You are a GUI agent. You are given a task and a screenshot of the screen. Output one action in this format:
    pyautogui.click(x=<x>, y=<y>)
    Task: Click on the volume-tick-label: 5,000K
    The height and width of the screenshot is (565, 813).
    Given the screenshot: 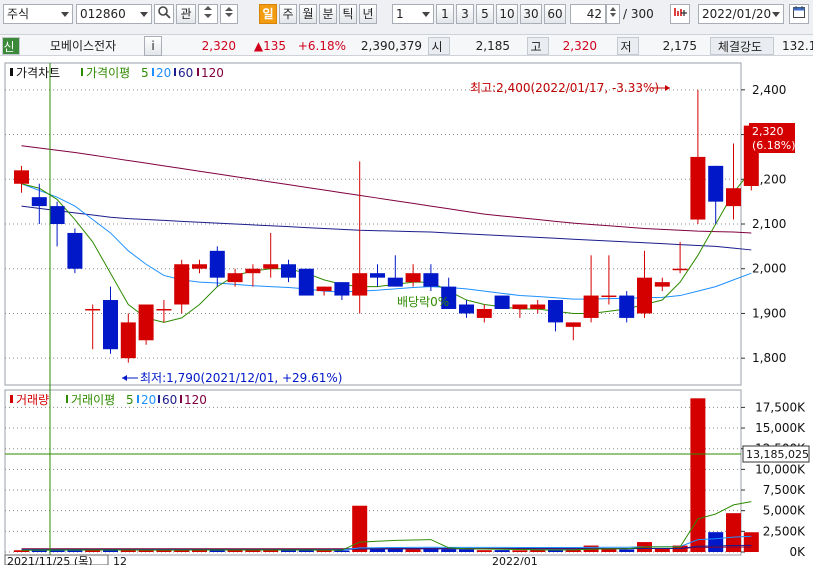 What is the action you would take?
    pyautogui.click(x=784, y=511)
    